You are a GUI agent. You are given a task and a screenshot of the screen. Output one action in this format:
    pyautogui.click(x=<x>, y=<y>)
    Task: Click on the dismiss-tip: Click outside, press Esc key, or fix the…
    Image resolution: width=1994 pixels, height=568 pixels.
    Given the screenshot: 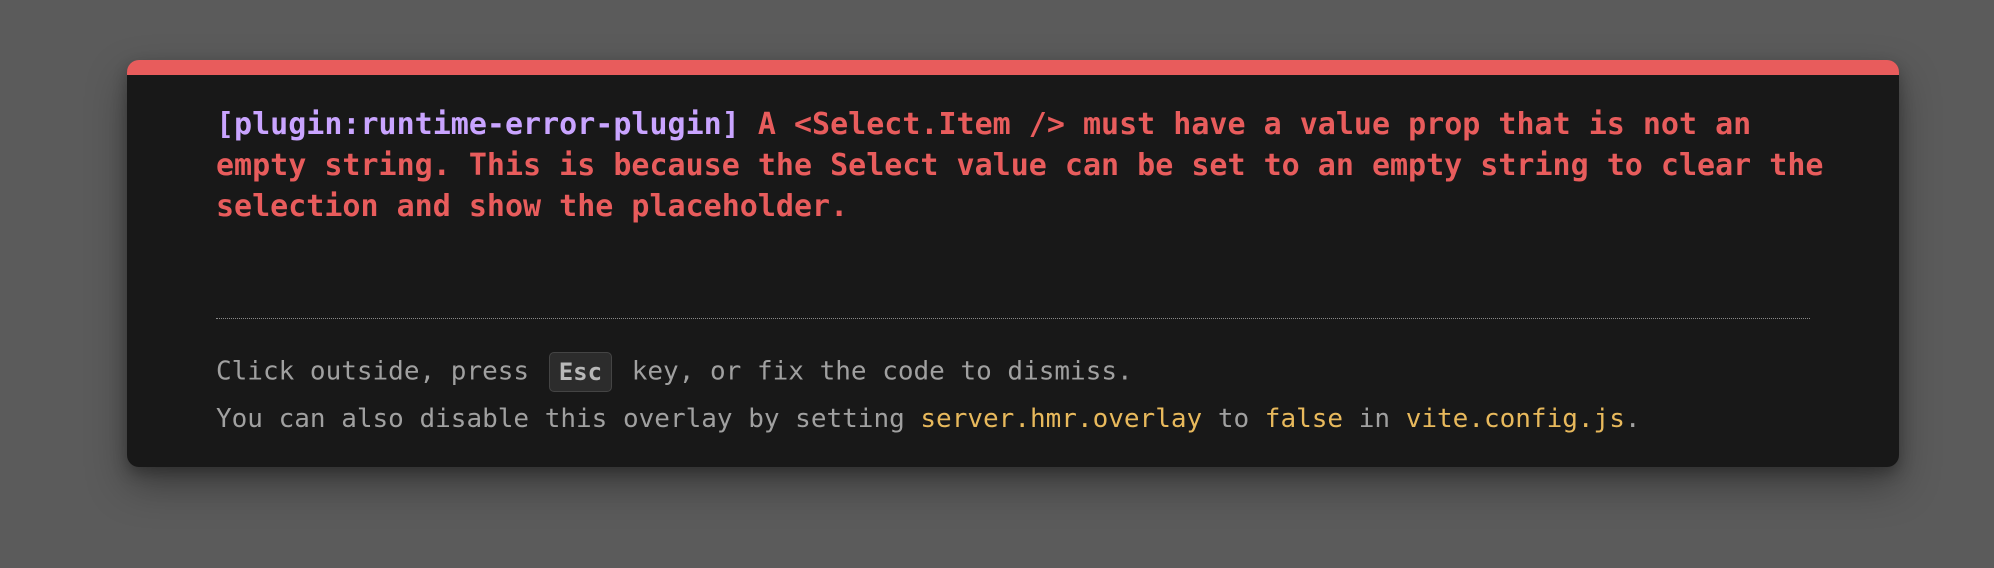 What is the action you would take?
    pyautogui.click(x=674, y=372)
    